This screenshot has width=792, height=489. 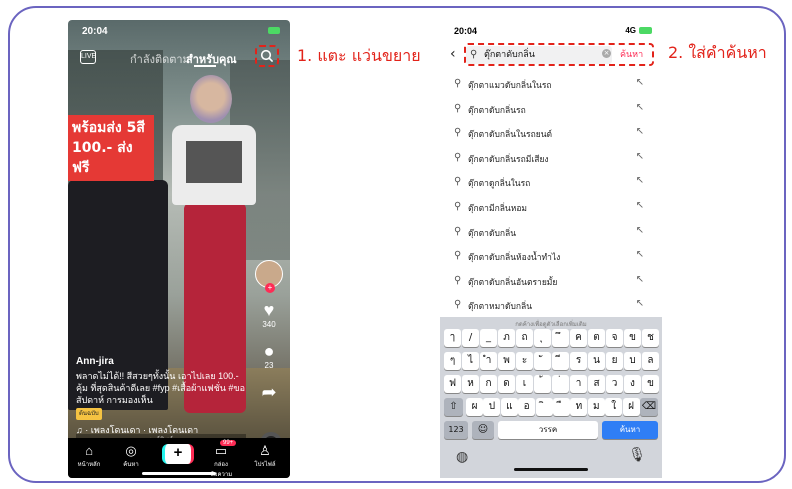 What do you see at coordinates (452, 361) in the screenshot?
I see `key: ๆ` at bounding box center [452, 361].